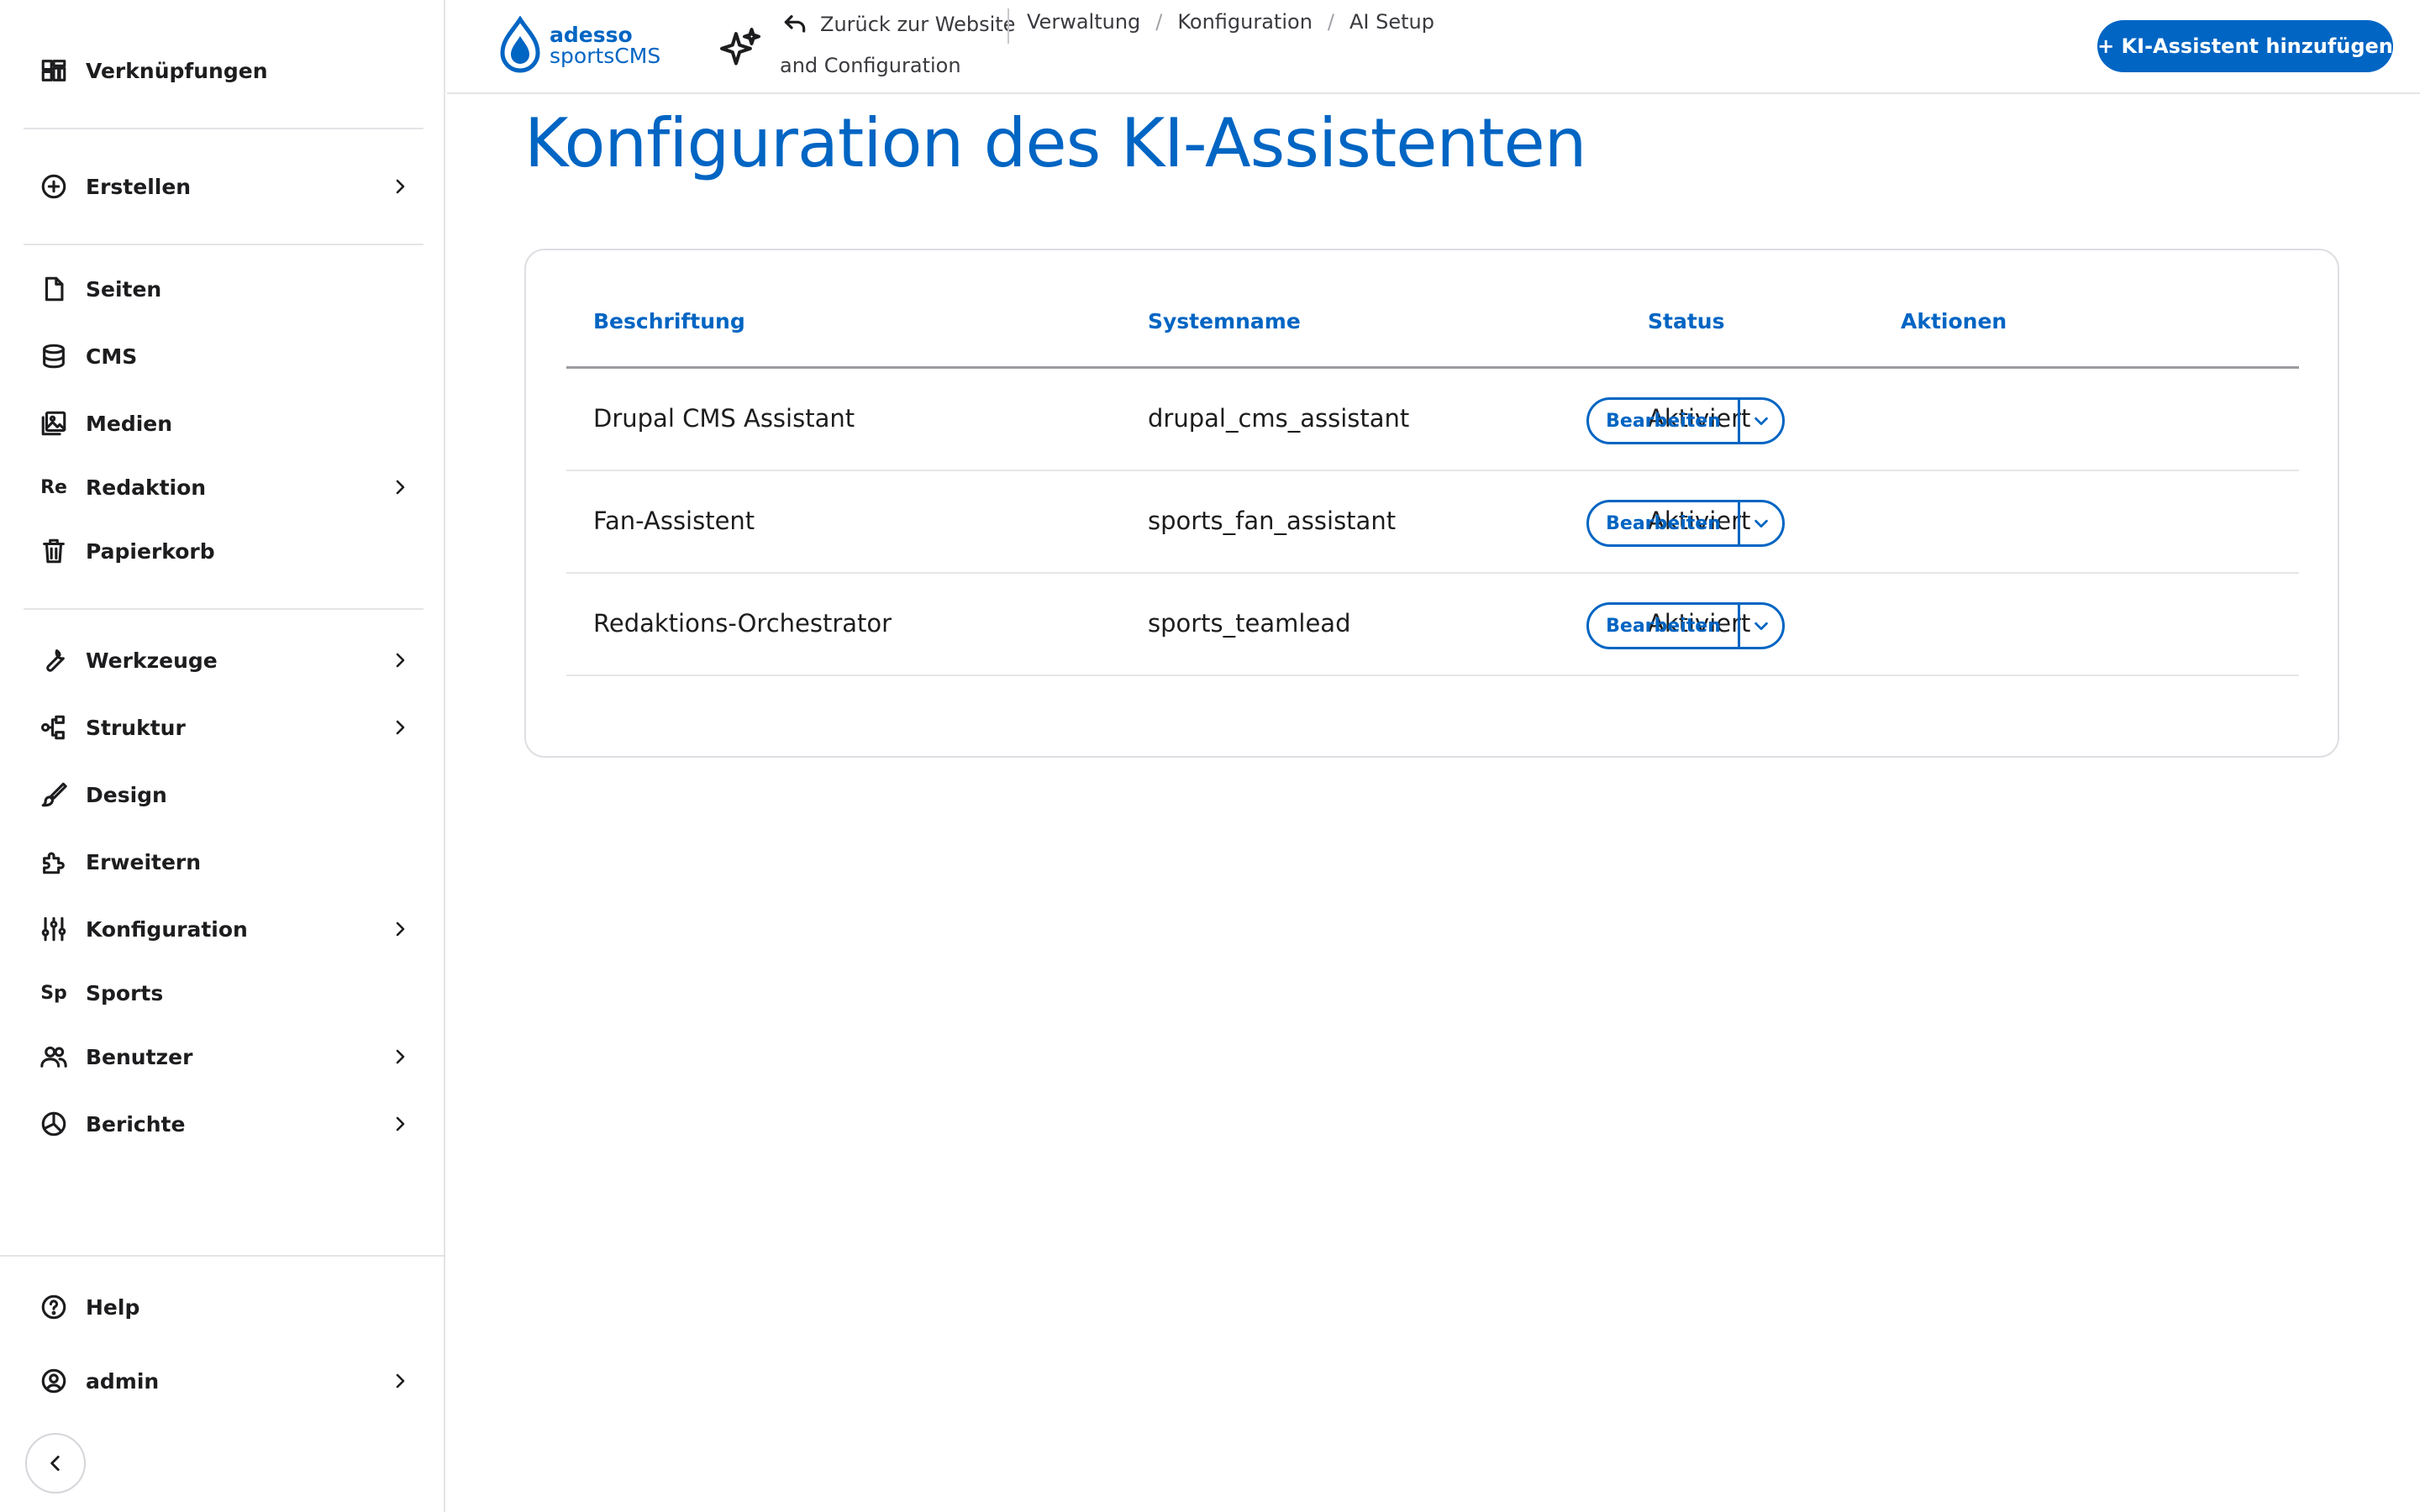 The image size is (2420, 1512). I want to click on drop-logo-icon, so click(520, 44).